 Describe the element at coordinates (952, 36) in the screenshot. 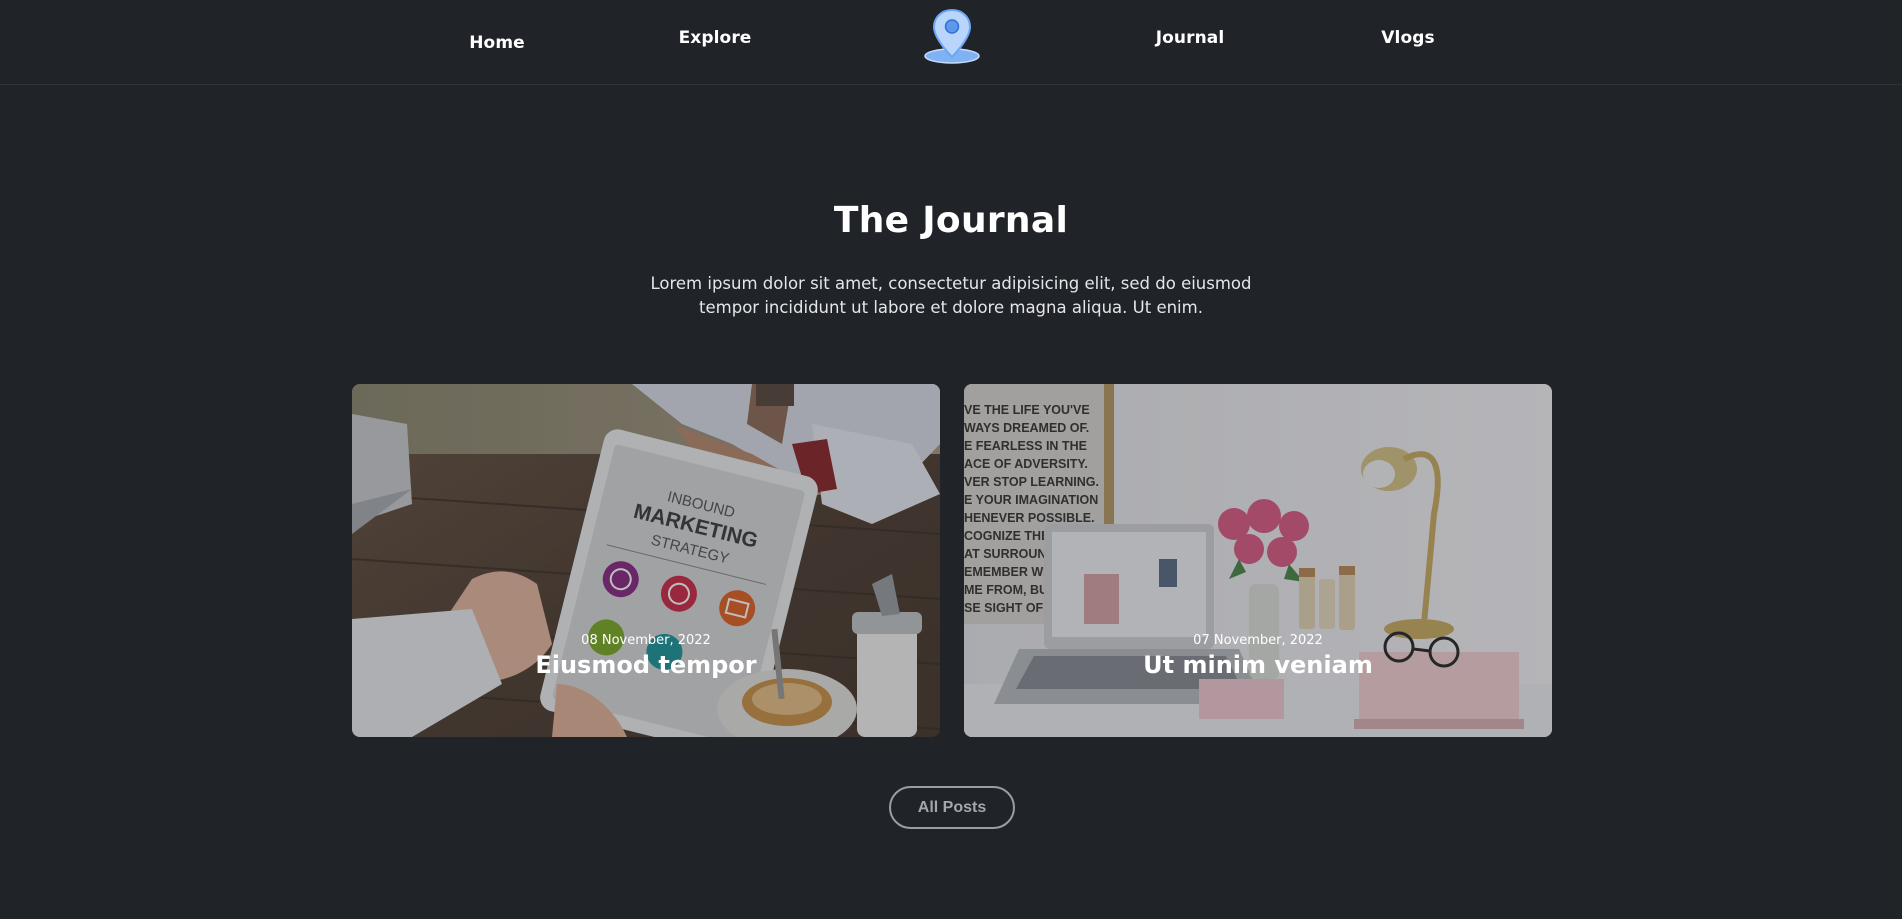

I see `map-pin-icon` at that location.